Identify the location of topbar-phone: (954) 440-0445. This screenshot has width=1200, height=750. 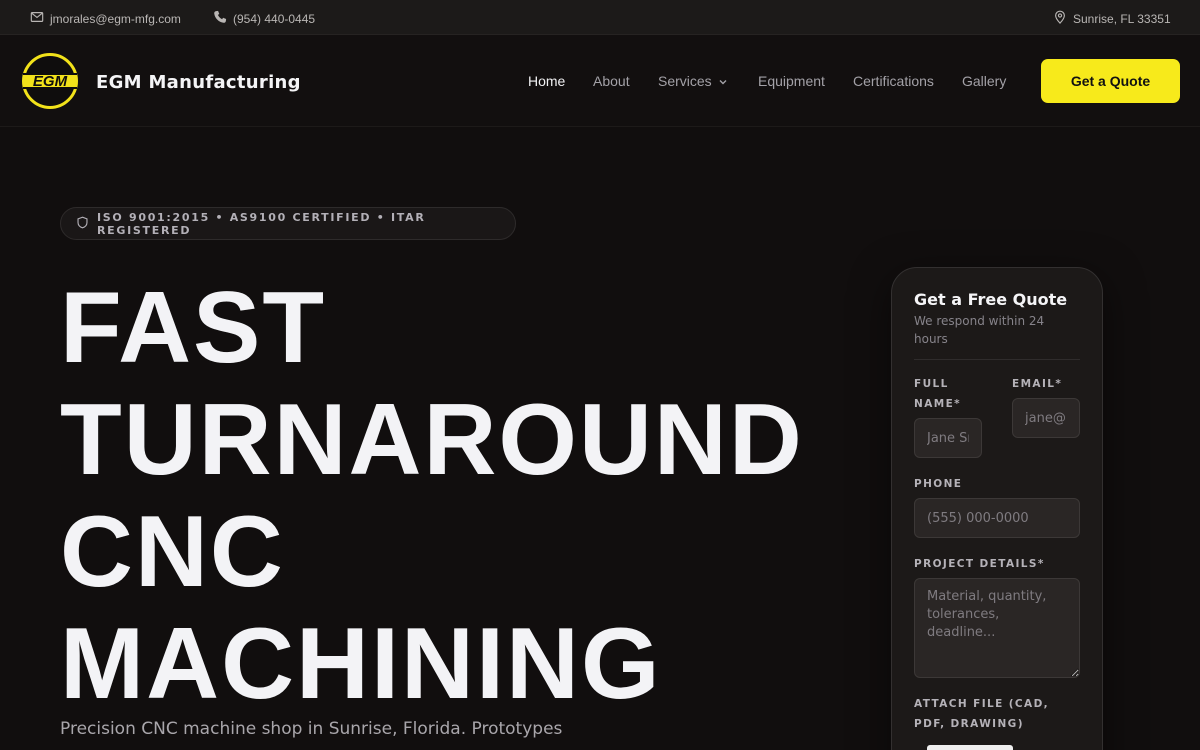
(264, 18).